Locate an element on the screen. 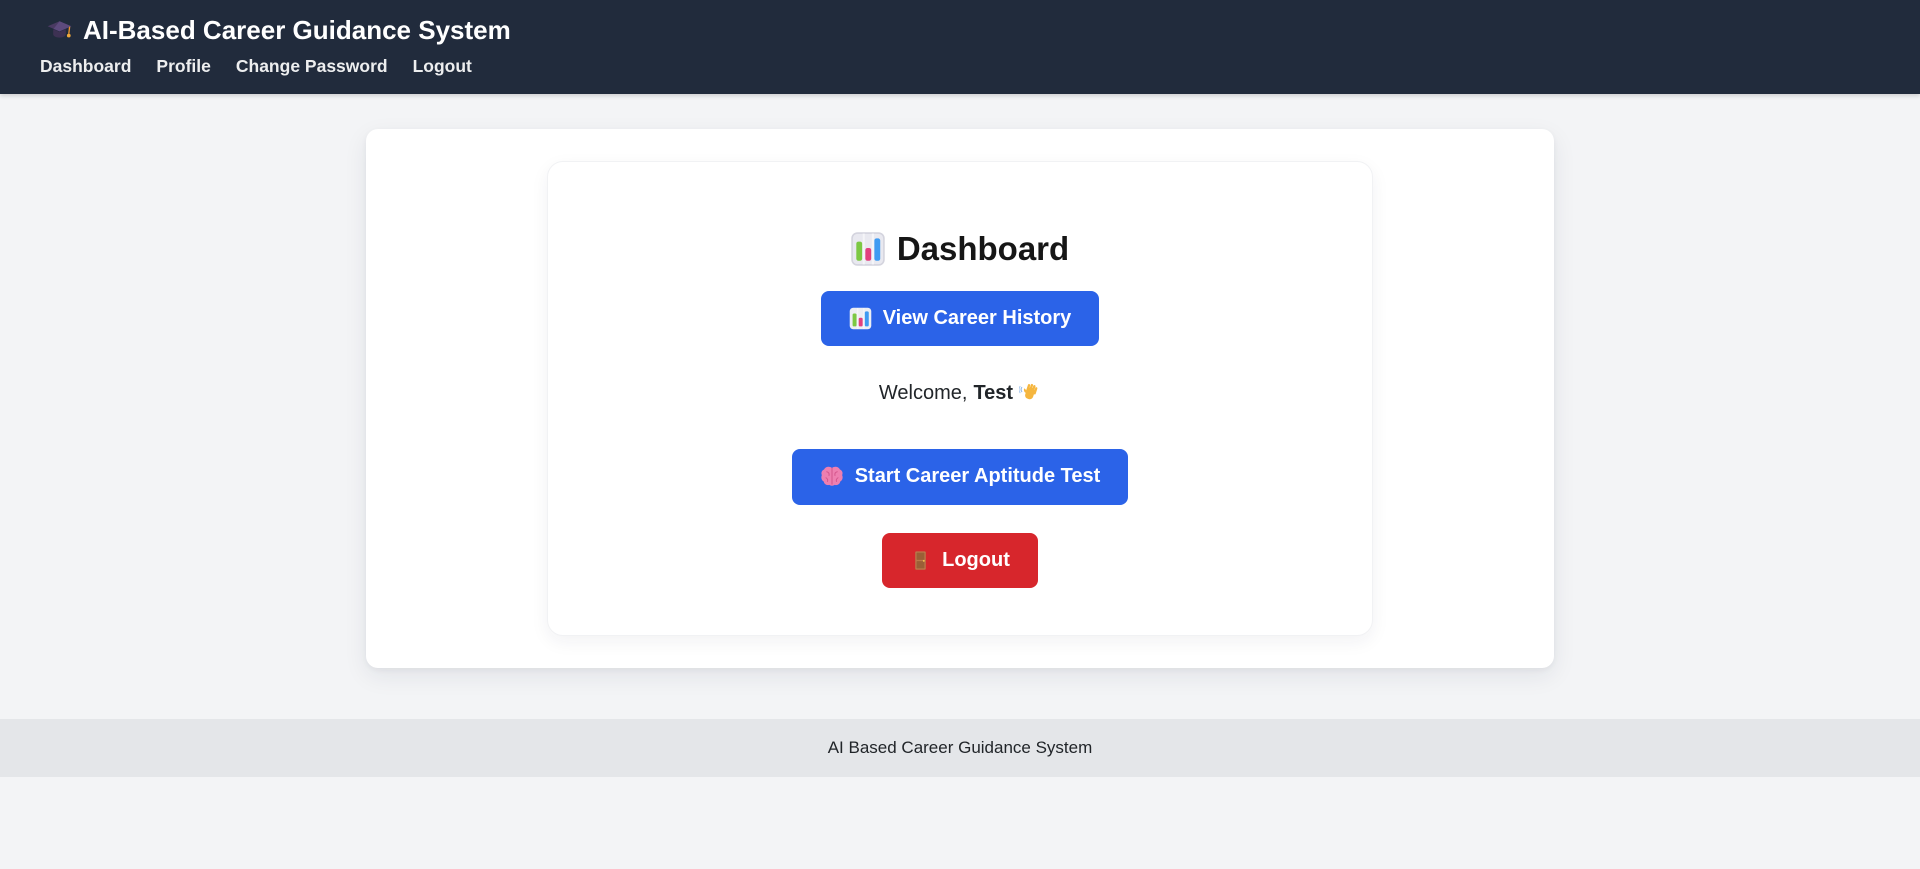 Image resolution: width=1920 pixels, height=869 pixels. page-footer: AI Based Career Guidance System is located at coordinates (960, 747).